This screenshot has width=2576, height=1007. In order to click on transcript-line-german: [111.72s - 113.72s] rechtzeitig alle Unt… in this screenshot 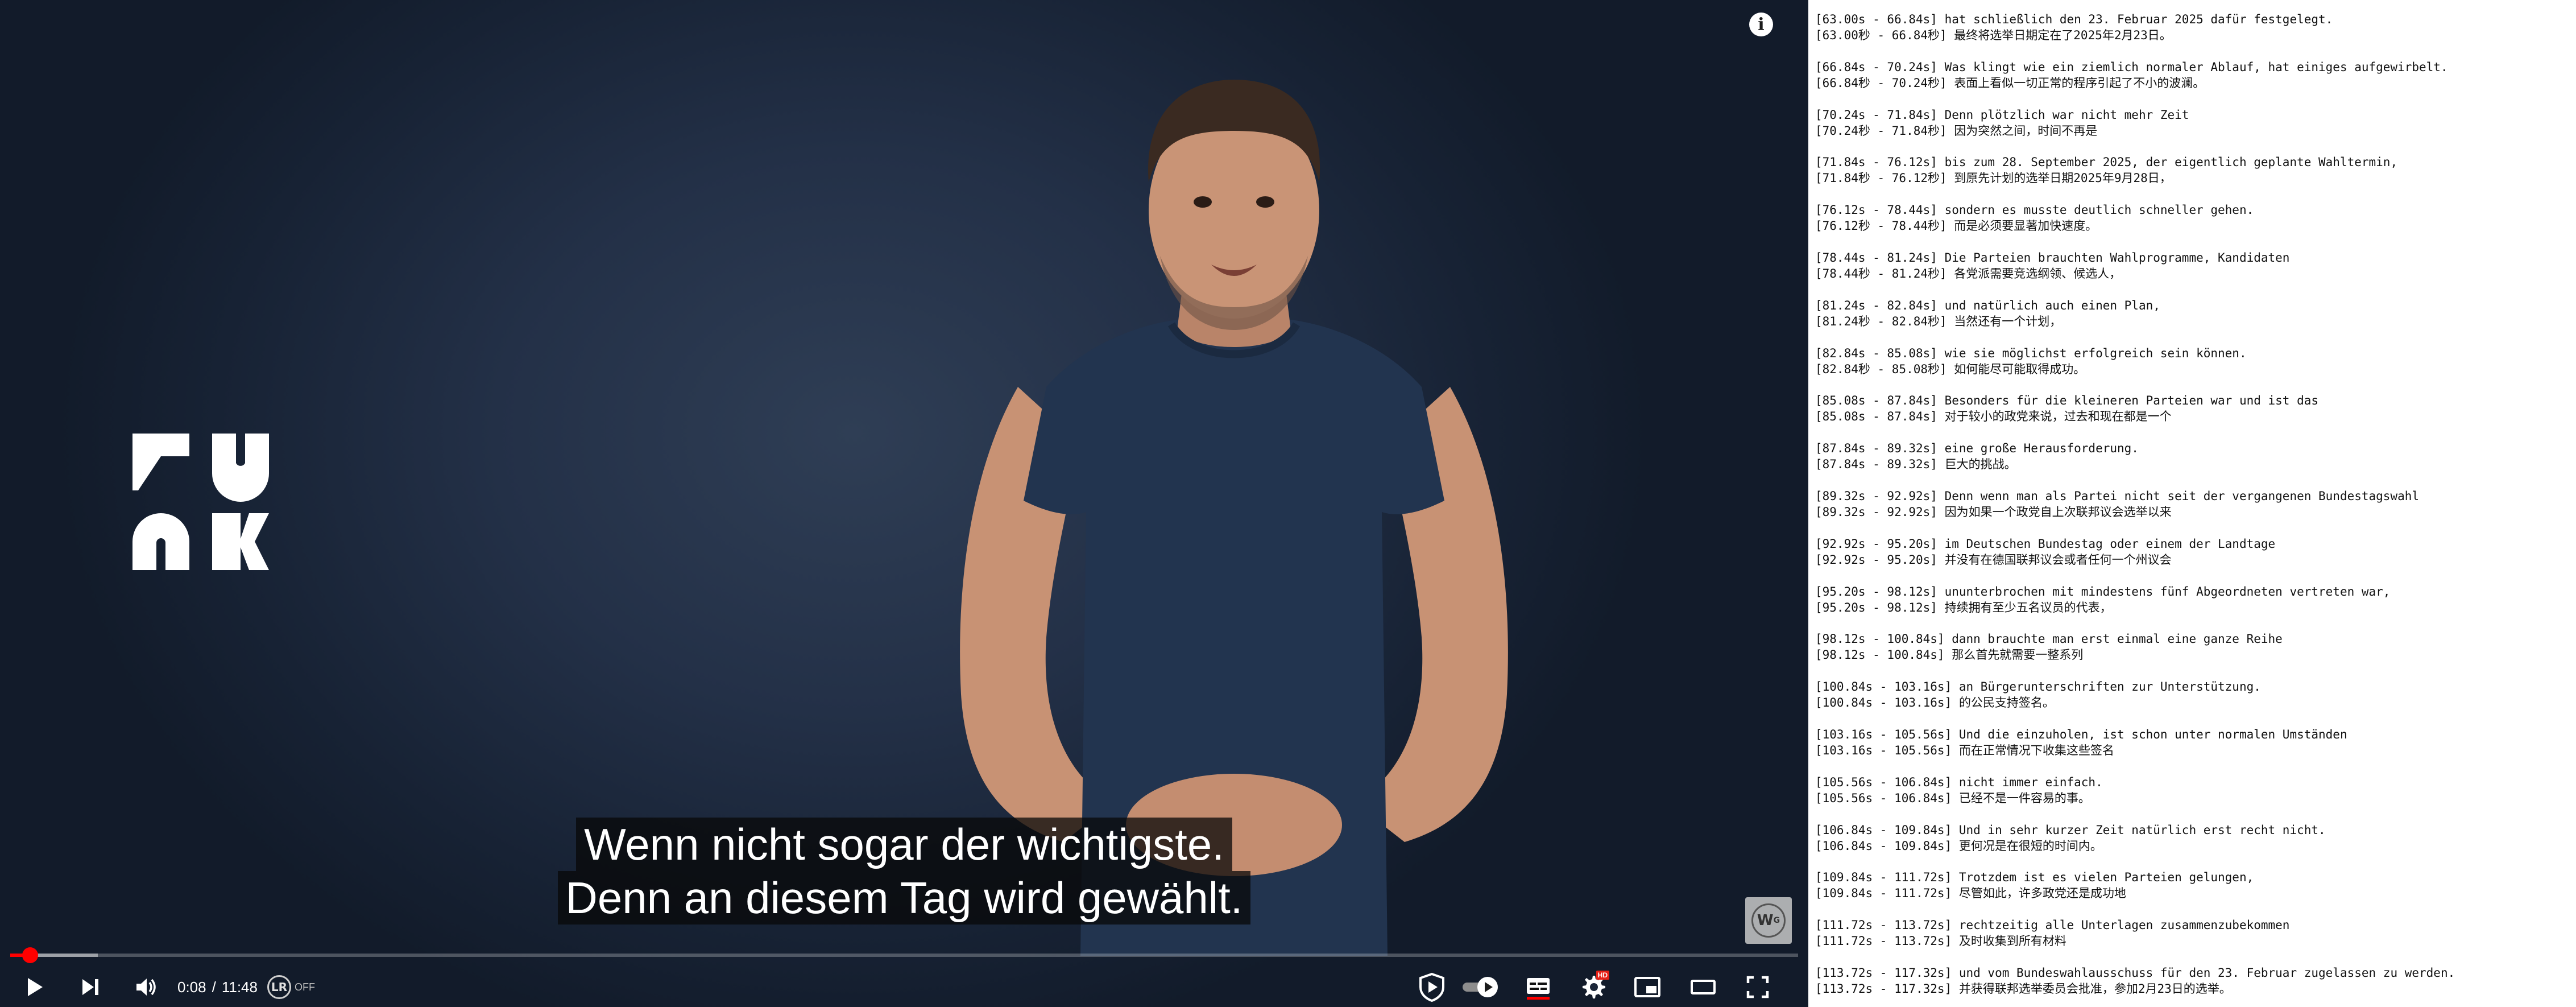, I will do `click(2052, 925)`.